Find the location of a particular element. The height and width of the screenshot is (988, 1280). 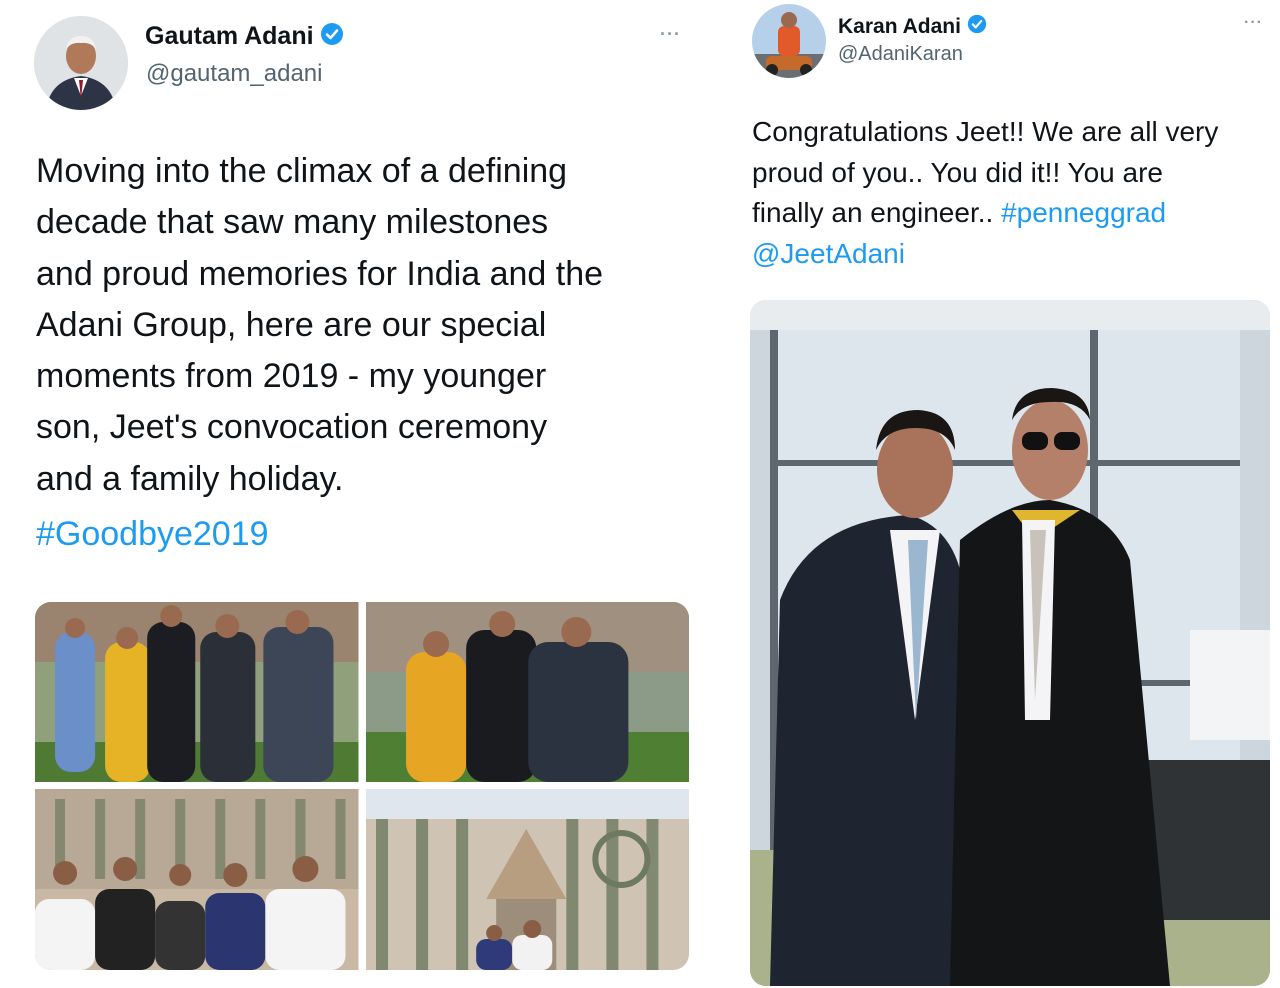

media-photo-cathedral-family is located at coordinates (197, 879).